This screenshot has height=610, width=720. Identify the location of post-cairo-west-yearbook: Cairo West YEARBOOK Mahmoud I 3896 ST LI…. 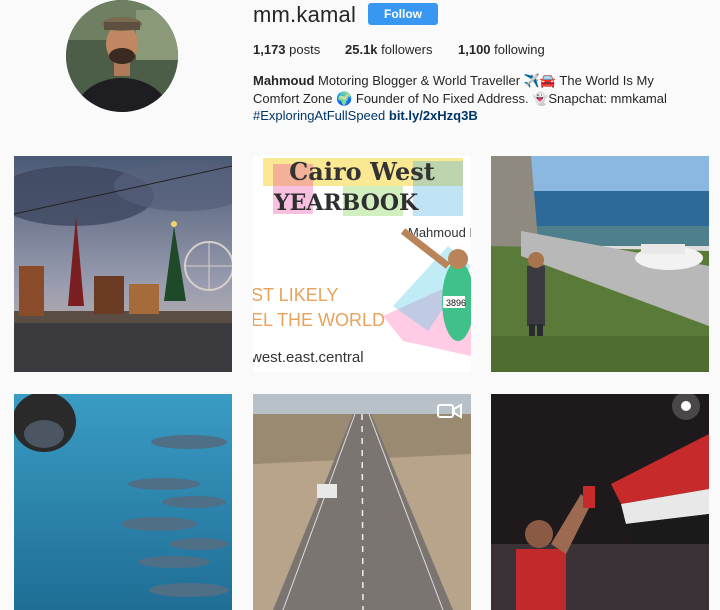
(362, 264).